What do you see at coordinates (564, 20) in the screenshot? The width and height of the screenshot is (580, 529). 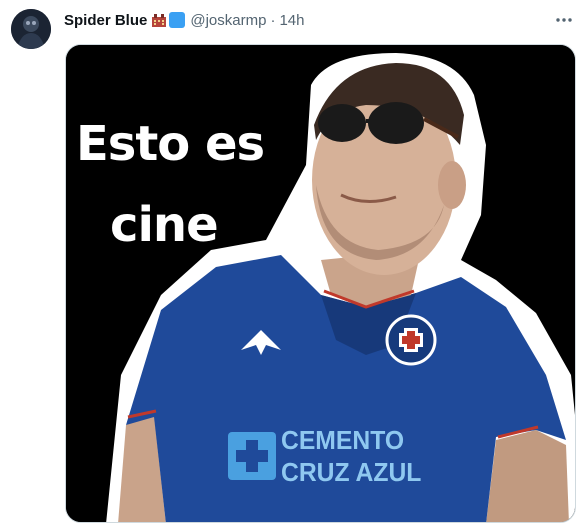 I see `more-options-icon` at bounding box center [564, 20].